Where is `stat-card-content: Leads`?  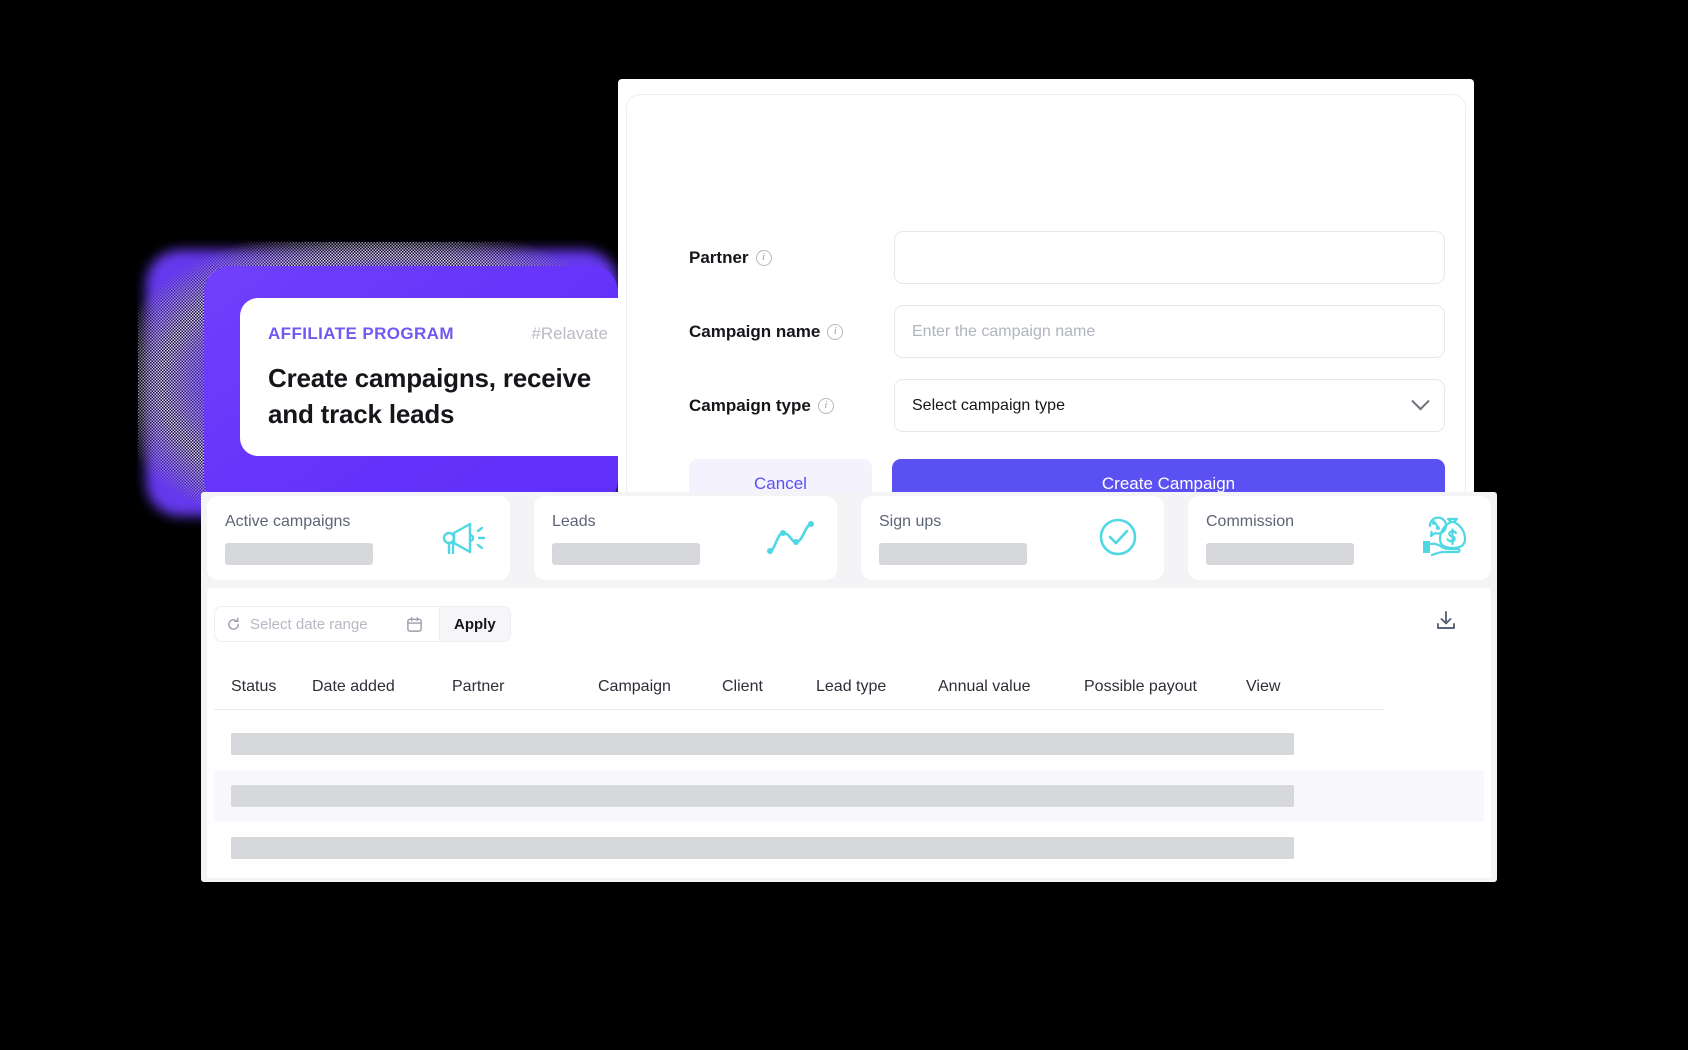
stat-card-content: Leads is located at coordinates (626, 539).